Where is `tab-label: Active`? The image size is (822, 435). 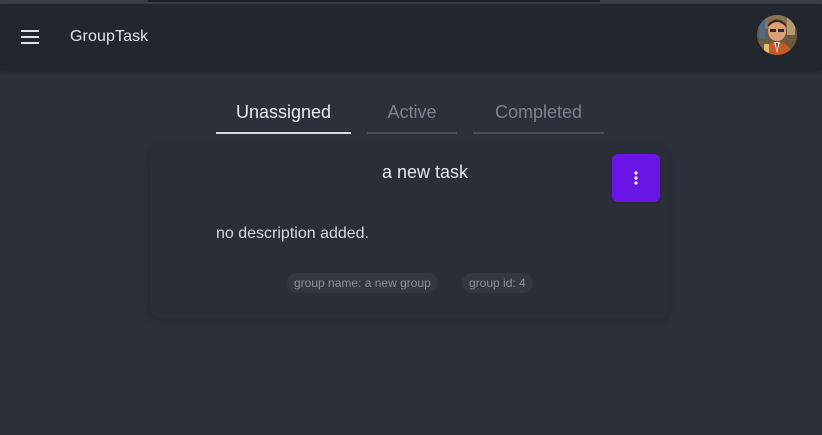
tab-label: Active is located at coordinates (412, 111).